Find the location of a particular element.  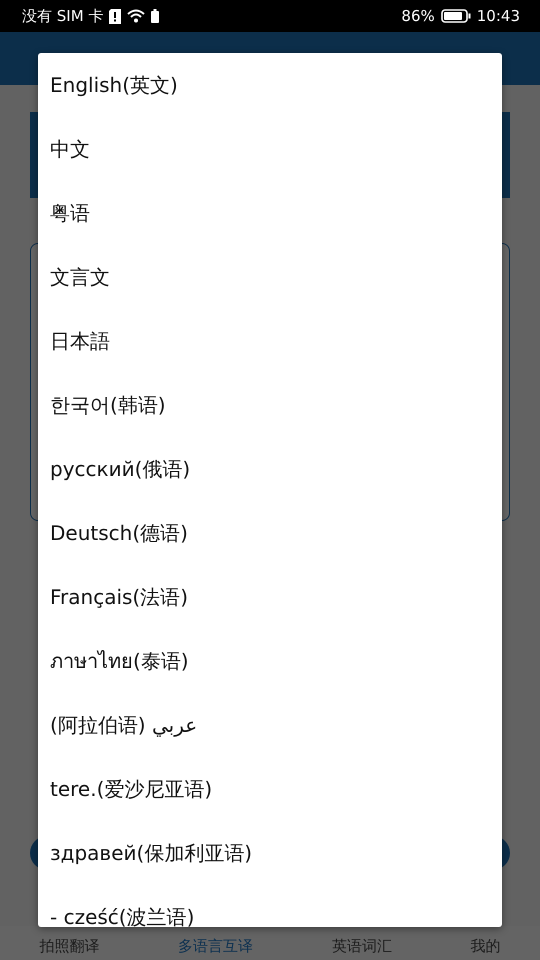

battery-percent-text: 86% is located at coordinates (418, 16).